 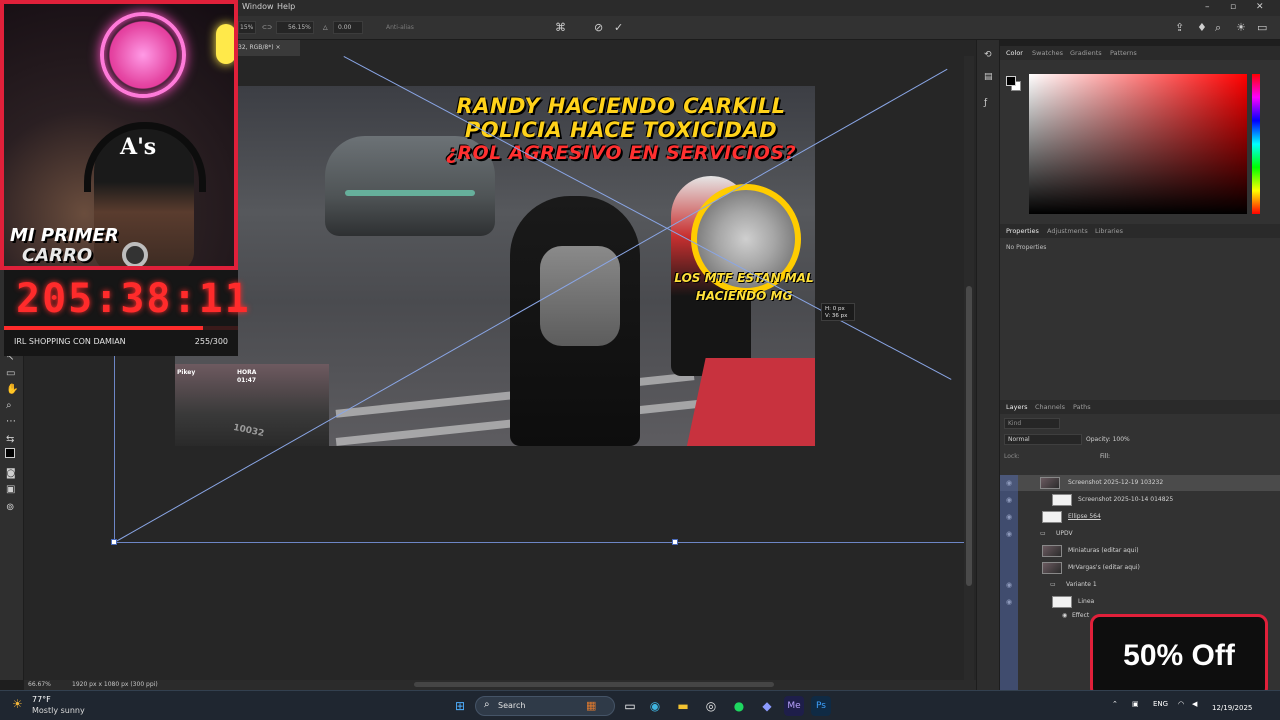 What do you see at coordinates (821, 706) in the screenshot?
I see `photoshop-icon: Ps` at bounding box center [821, 706].